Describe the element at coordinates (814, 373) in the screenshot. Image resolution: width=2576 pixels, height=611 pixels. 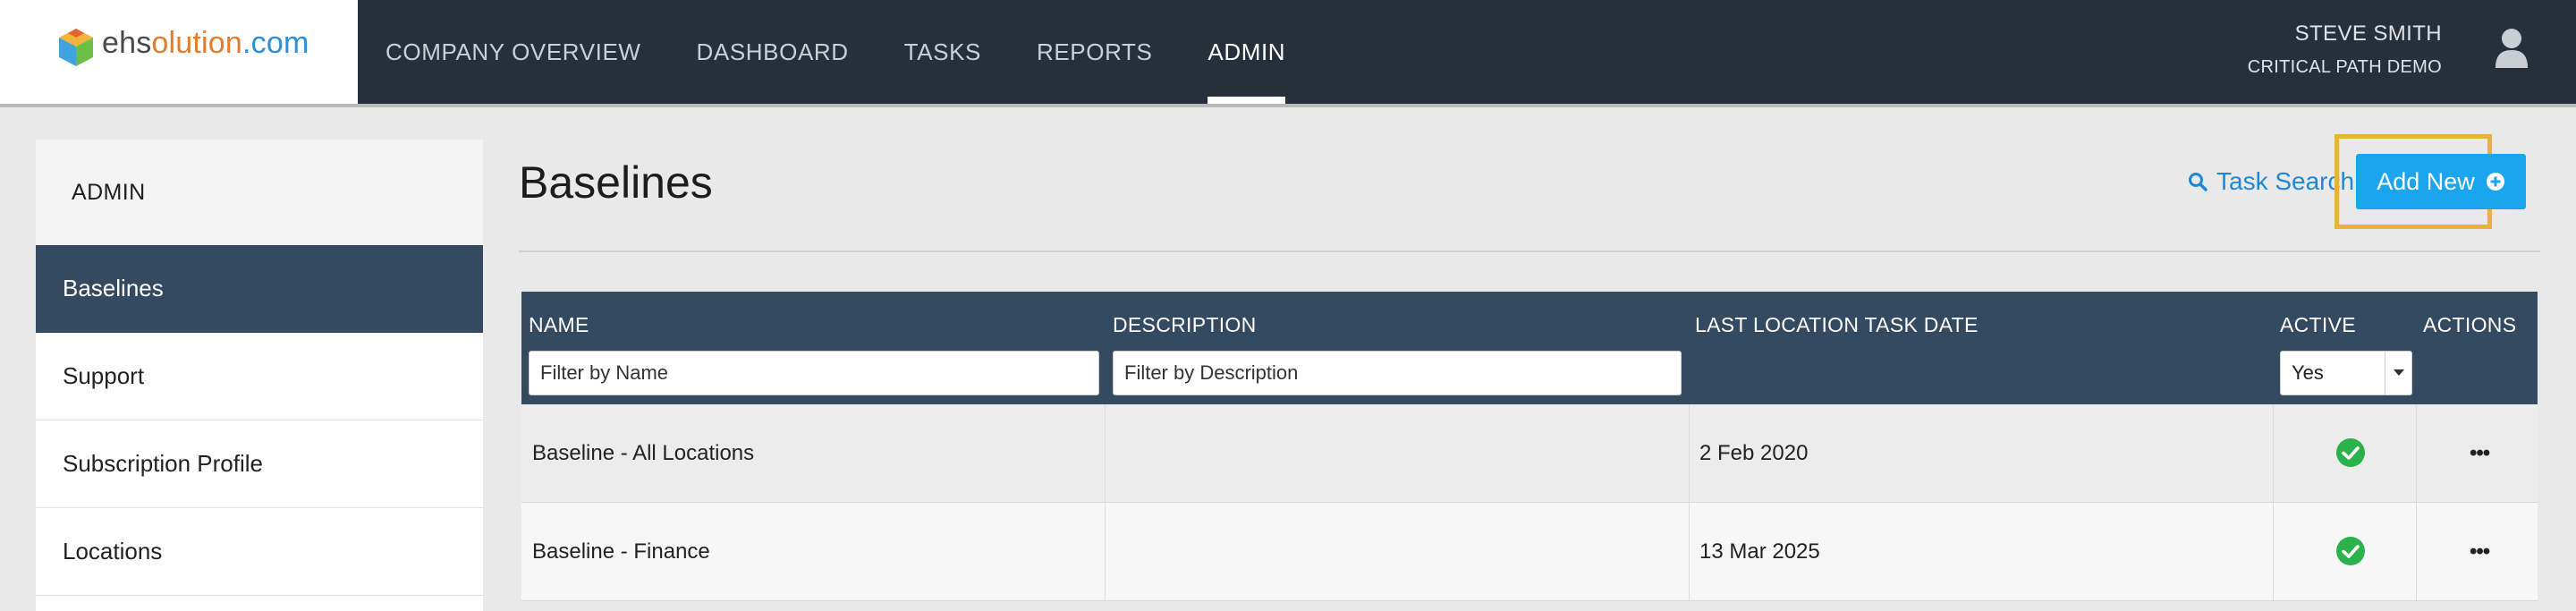
I see `filter-name-input` at that location.